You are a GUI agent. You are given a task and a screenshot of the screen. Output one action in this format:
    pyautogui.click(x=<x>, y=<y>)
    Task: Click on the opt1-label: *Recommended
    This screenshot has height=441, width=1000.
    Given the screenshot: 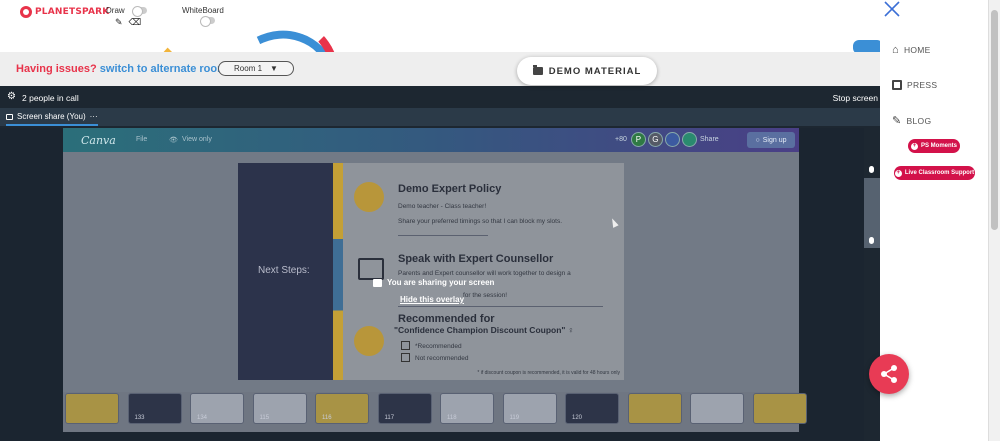 What is the action you would take?
    pyautogui.click(x=438, y=346)
    